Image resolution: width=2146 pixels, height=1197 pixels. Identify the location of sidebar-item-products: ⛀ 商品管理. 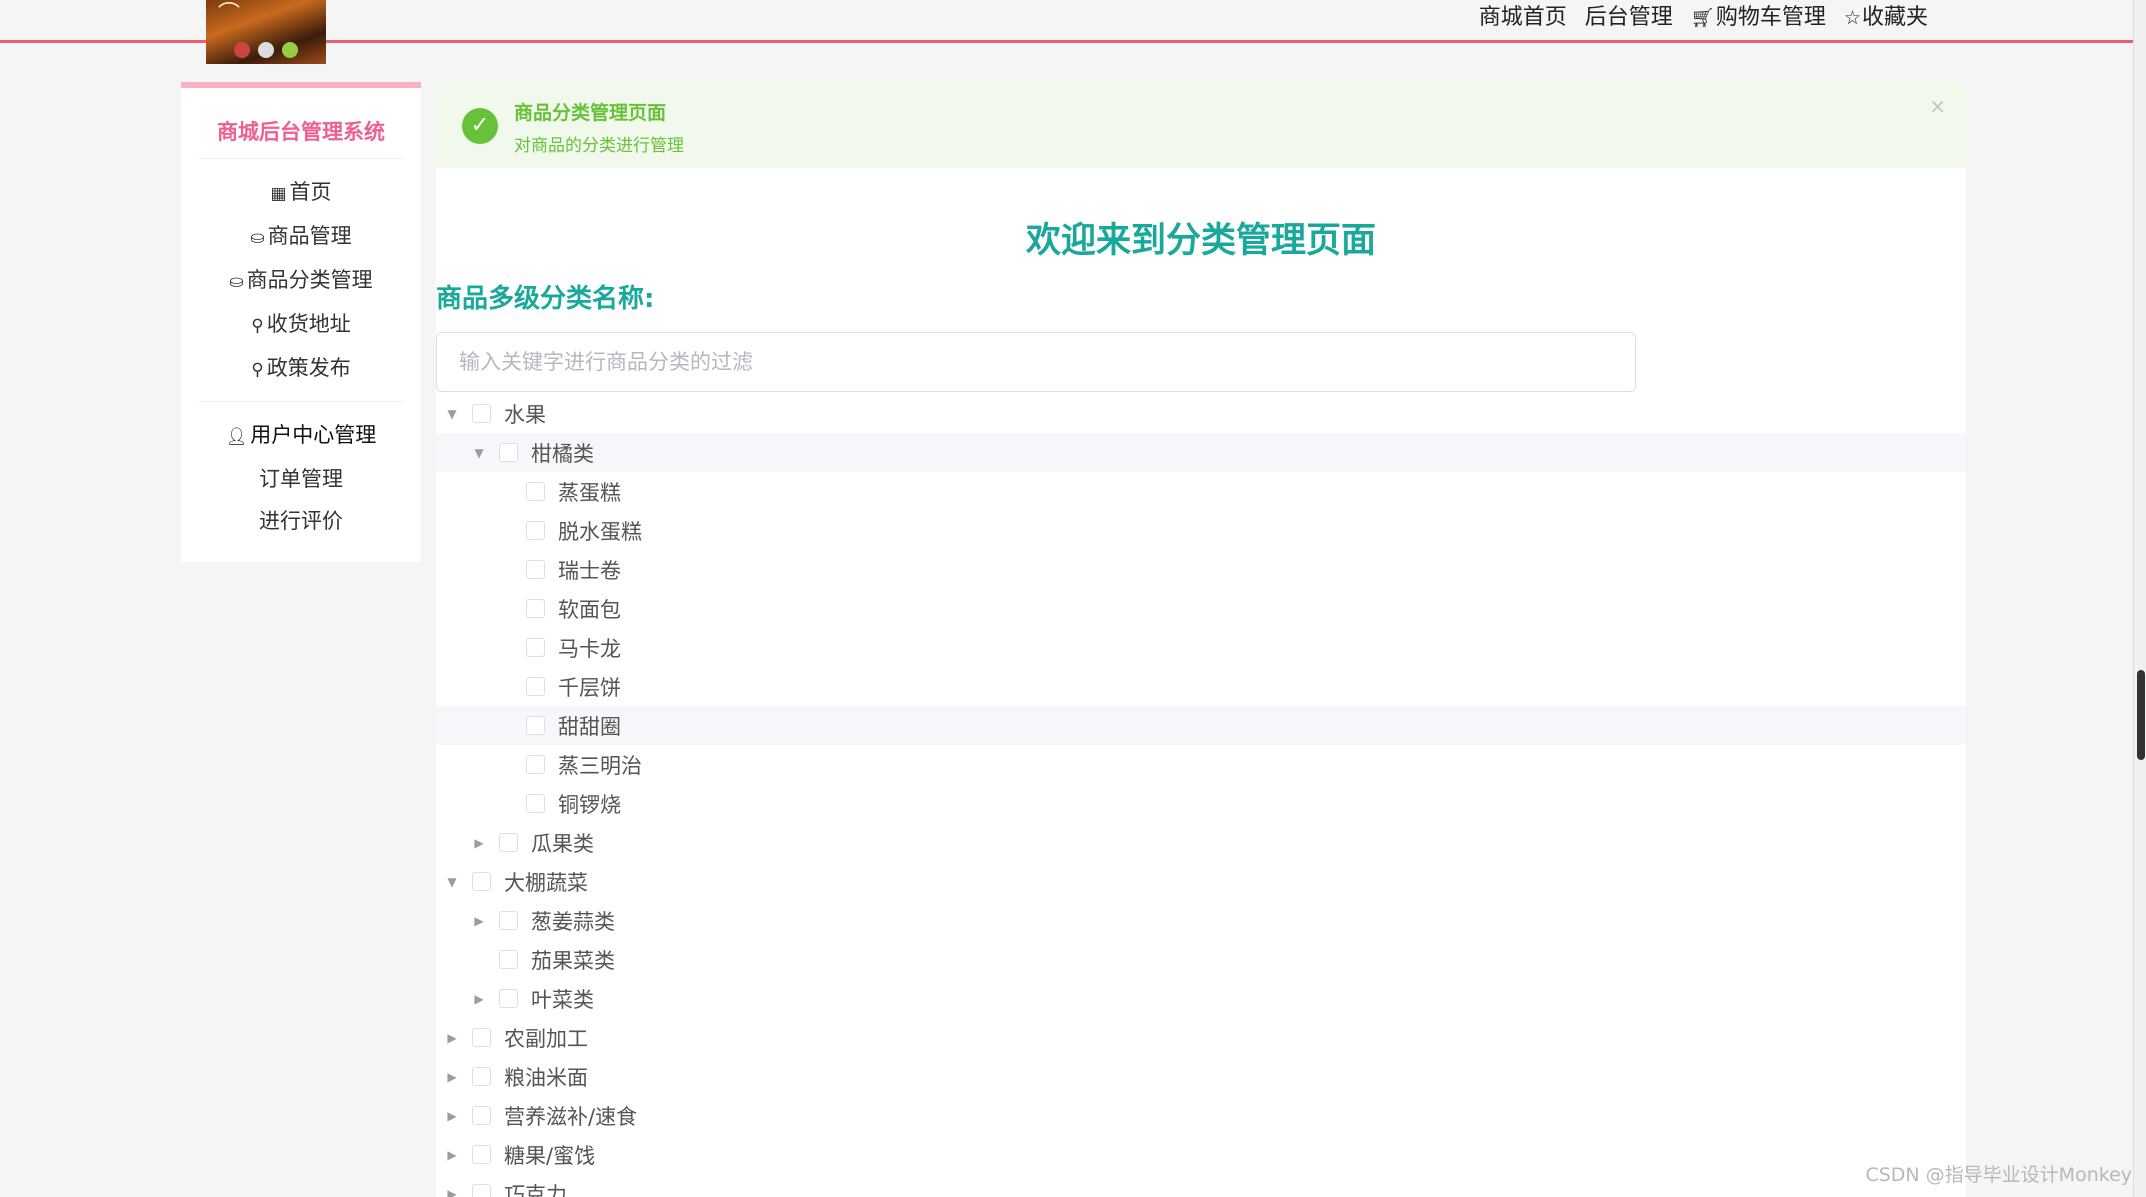
(301, 237).